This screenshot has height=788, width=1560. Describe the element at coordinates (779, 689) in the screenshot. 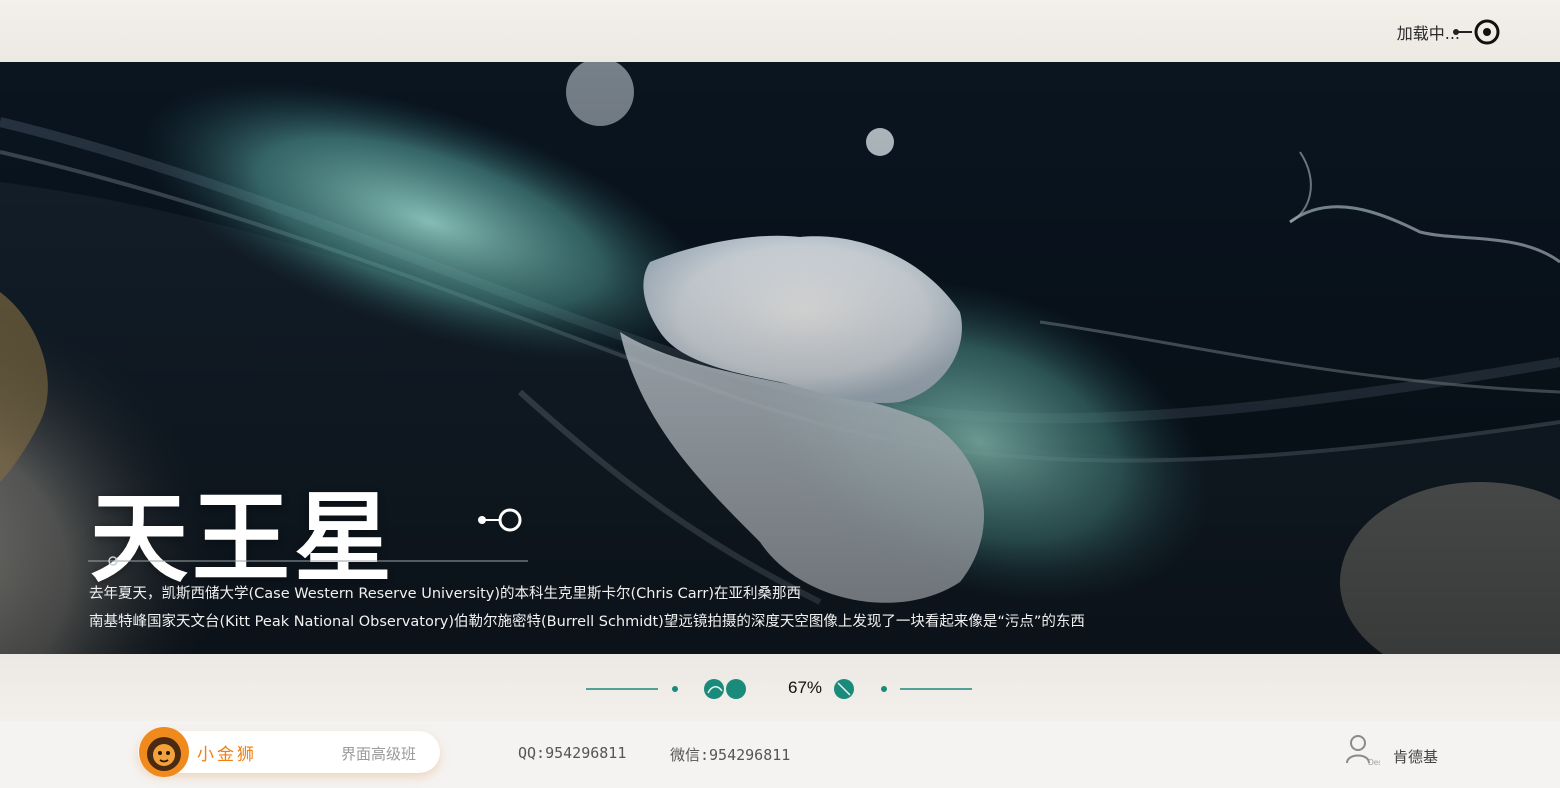

I see `progress-indicator` at that location.